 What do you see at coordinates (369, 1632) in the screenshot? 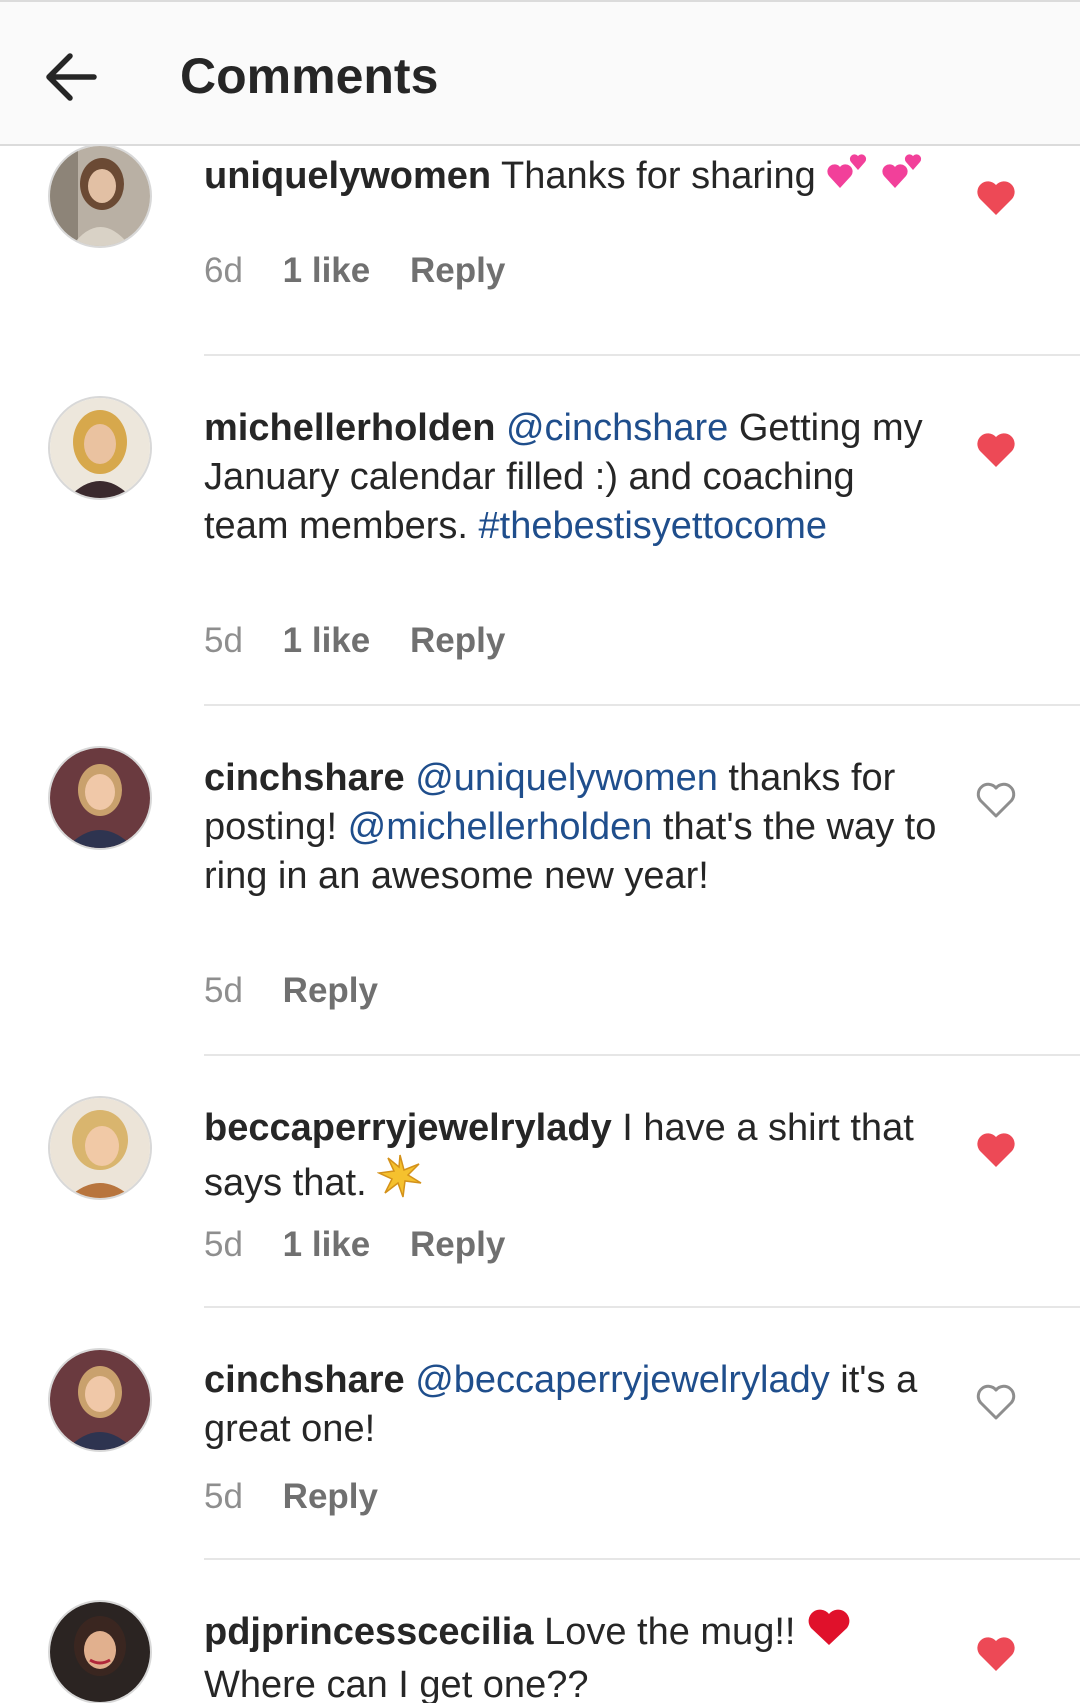
I see `comment-username: pdjprincesscecilia` at bounding box center [369, 1632].